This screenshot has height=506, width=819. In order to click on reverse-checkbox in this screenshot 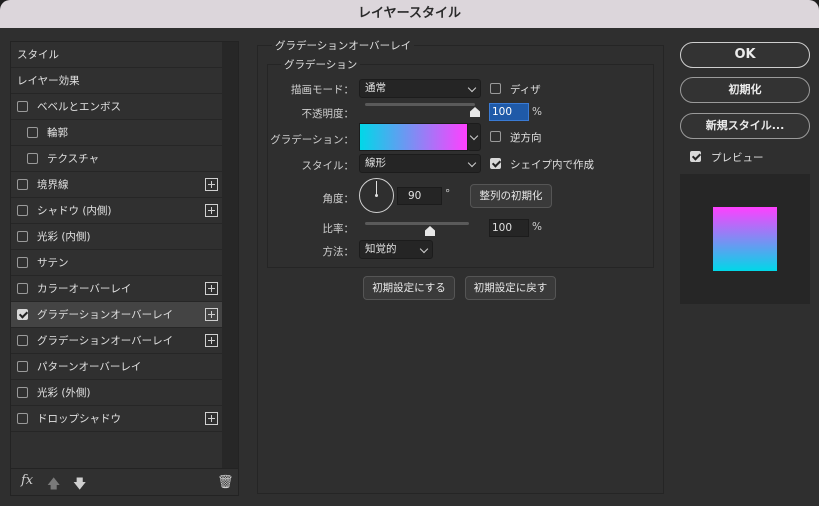, I will do `click(495, 136)`.